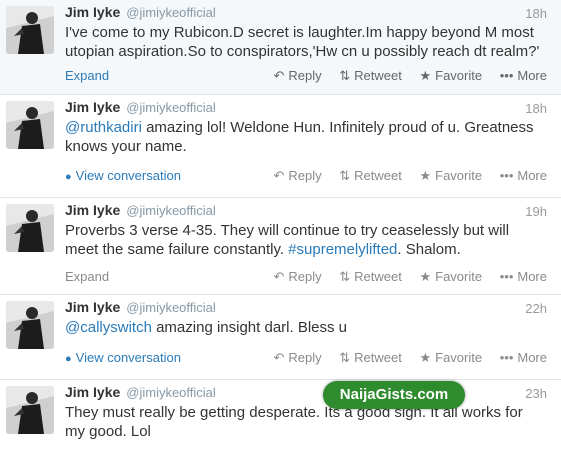 The width and height of the screenshot is (561, 450). Describe the element at coordinates (394, 395) in the screenshot. I see `site-watermark: NaijaGists.com` at that location.